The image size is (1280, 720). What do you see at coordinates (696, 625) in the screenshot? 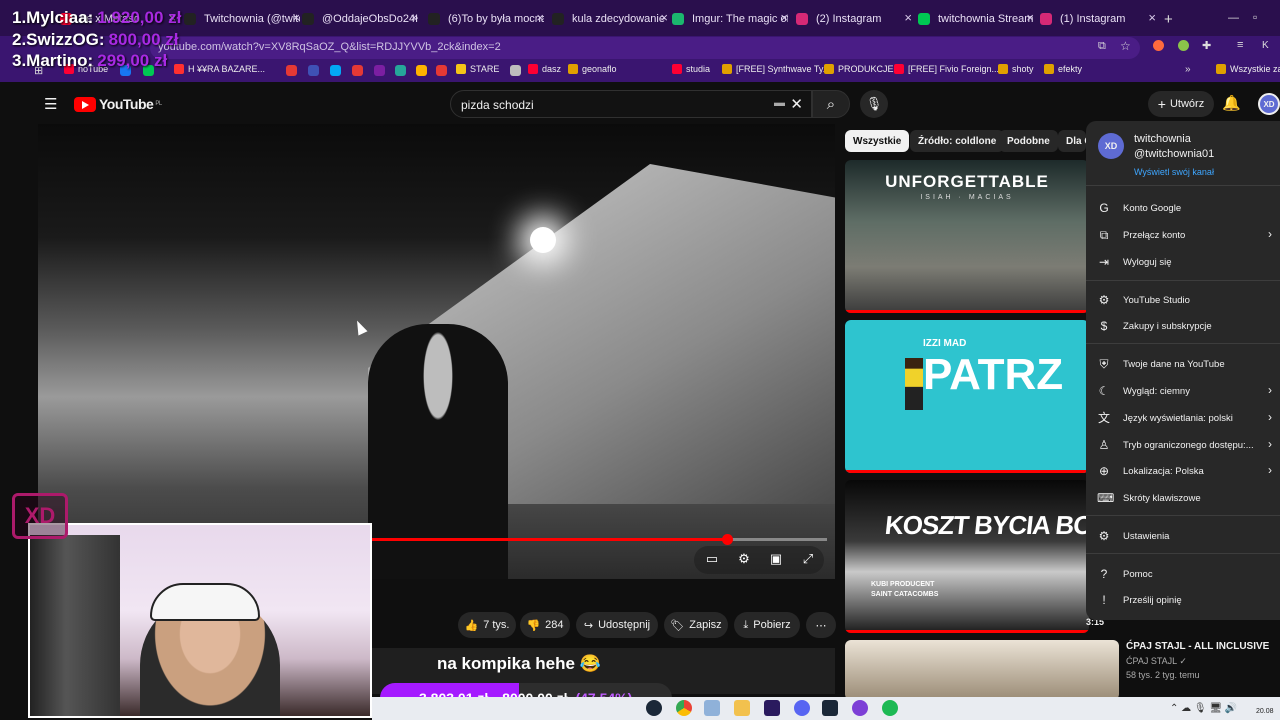
I see `save-button: 🏷 Zapisz` at bounding box center [696, 625].